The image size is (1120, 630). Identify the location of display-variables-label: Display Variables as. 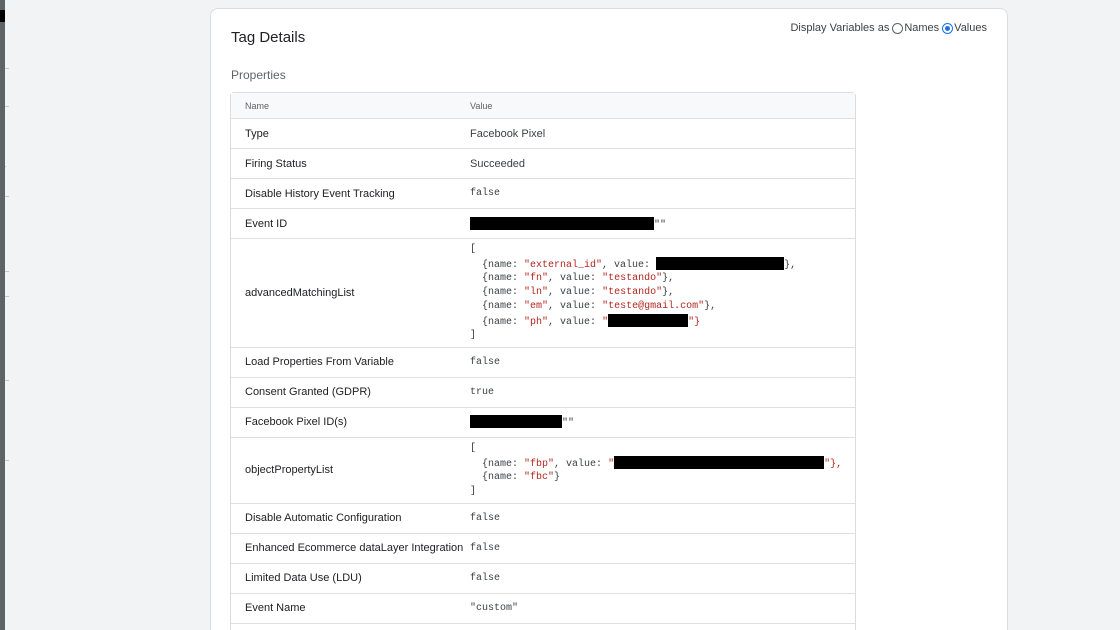
(840, 28).